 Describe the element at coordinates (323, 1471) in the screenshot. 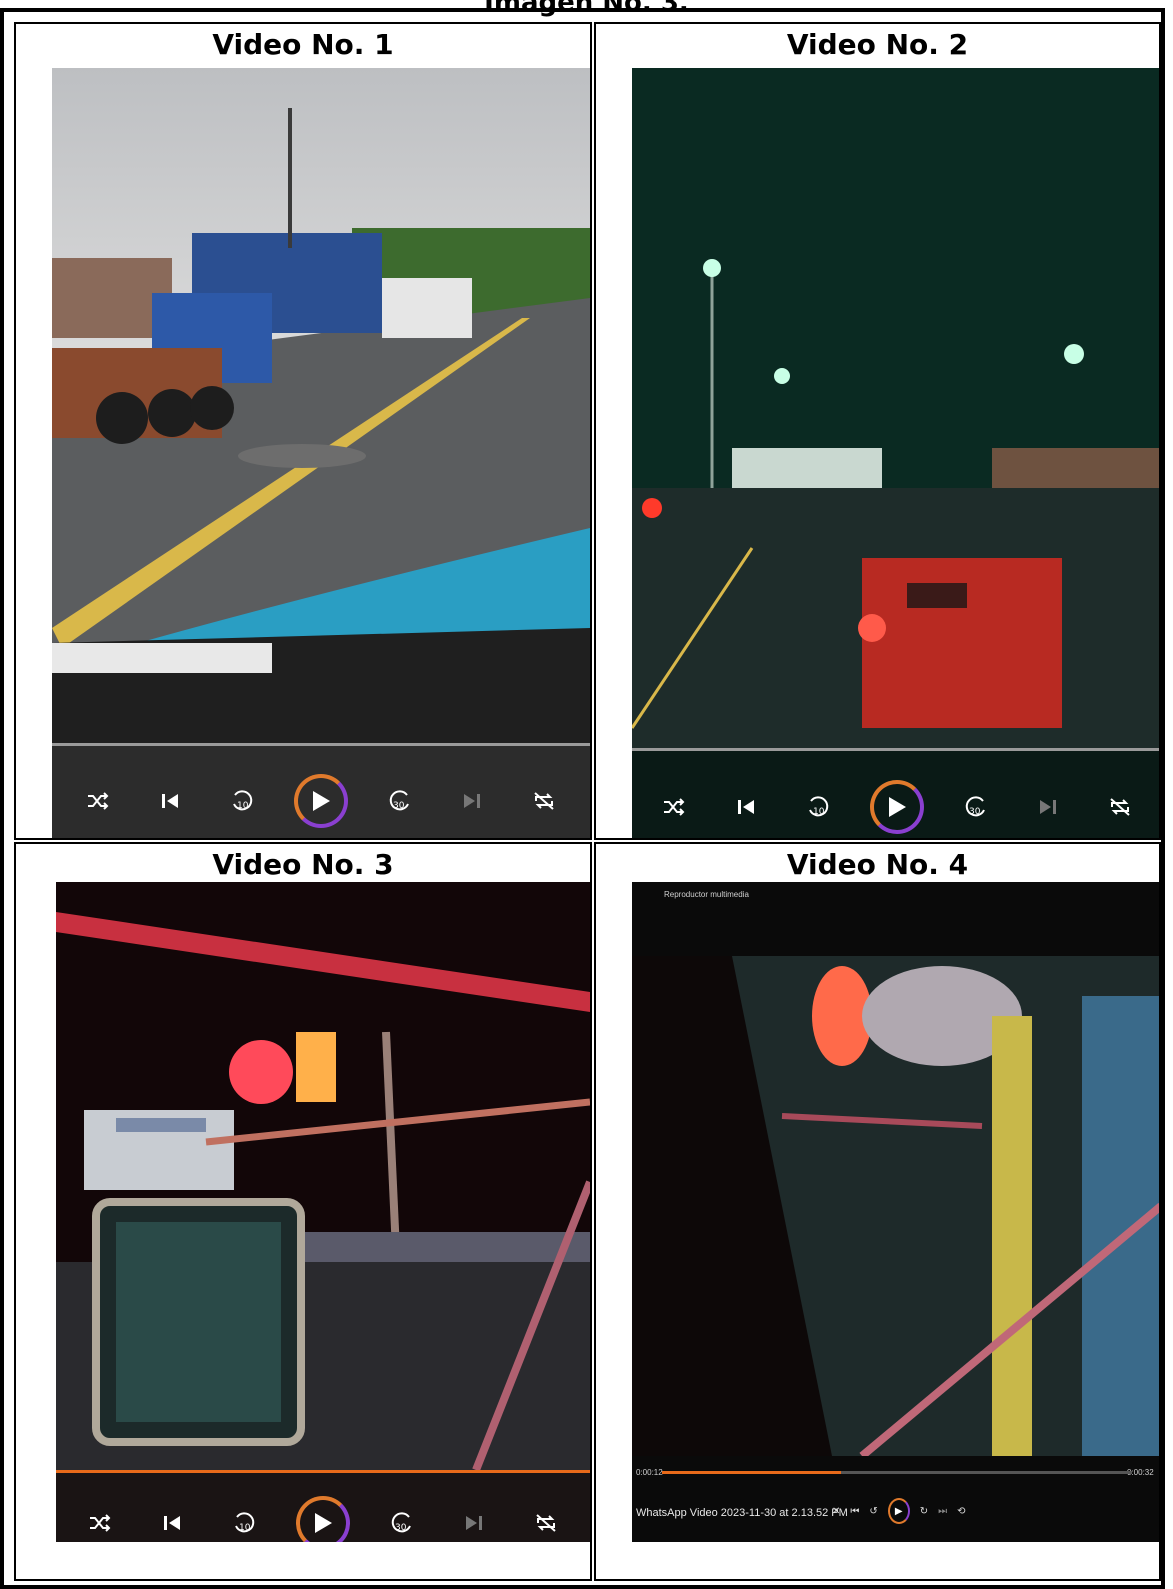

I see `video-3-progress` at that location.